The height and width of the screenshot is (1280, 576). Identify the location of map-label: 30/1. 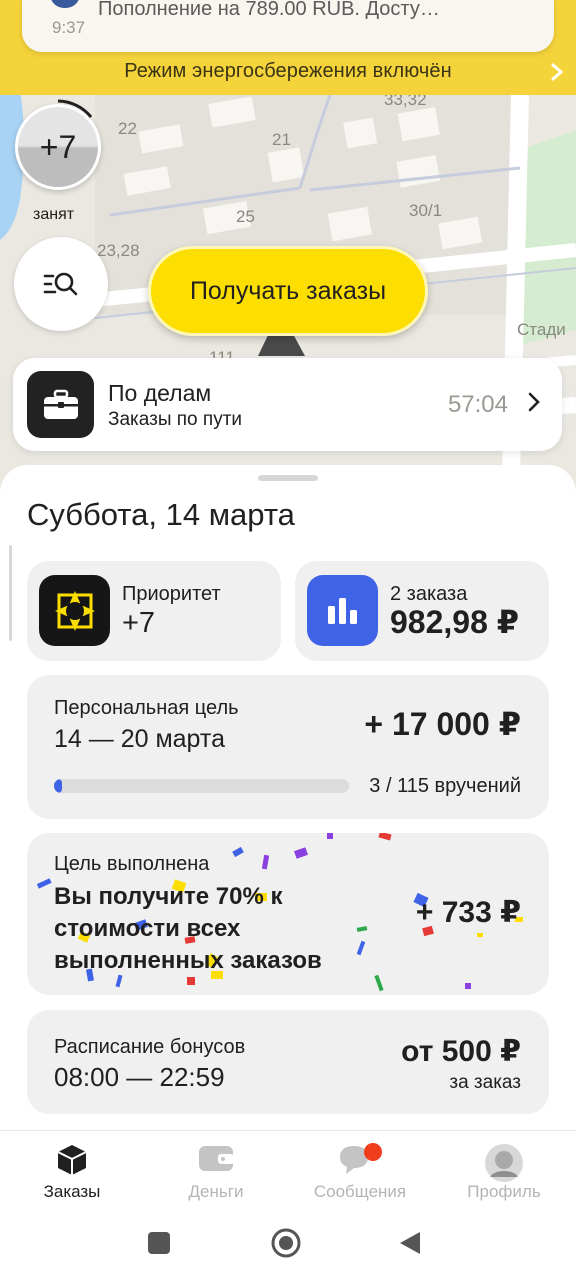
(426, 210).